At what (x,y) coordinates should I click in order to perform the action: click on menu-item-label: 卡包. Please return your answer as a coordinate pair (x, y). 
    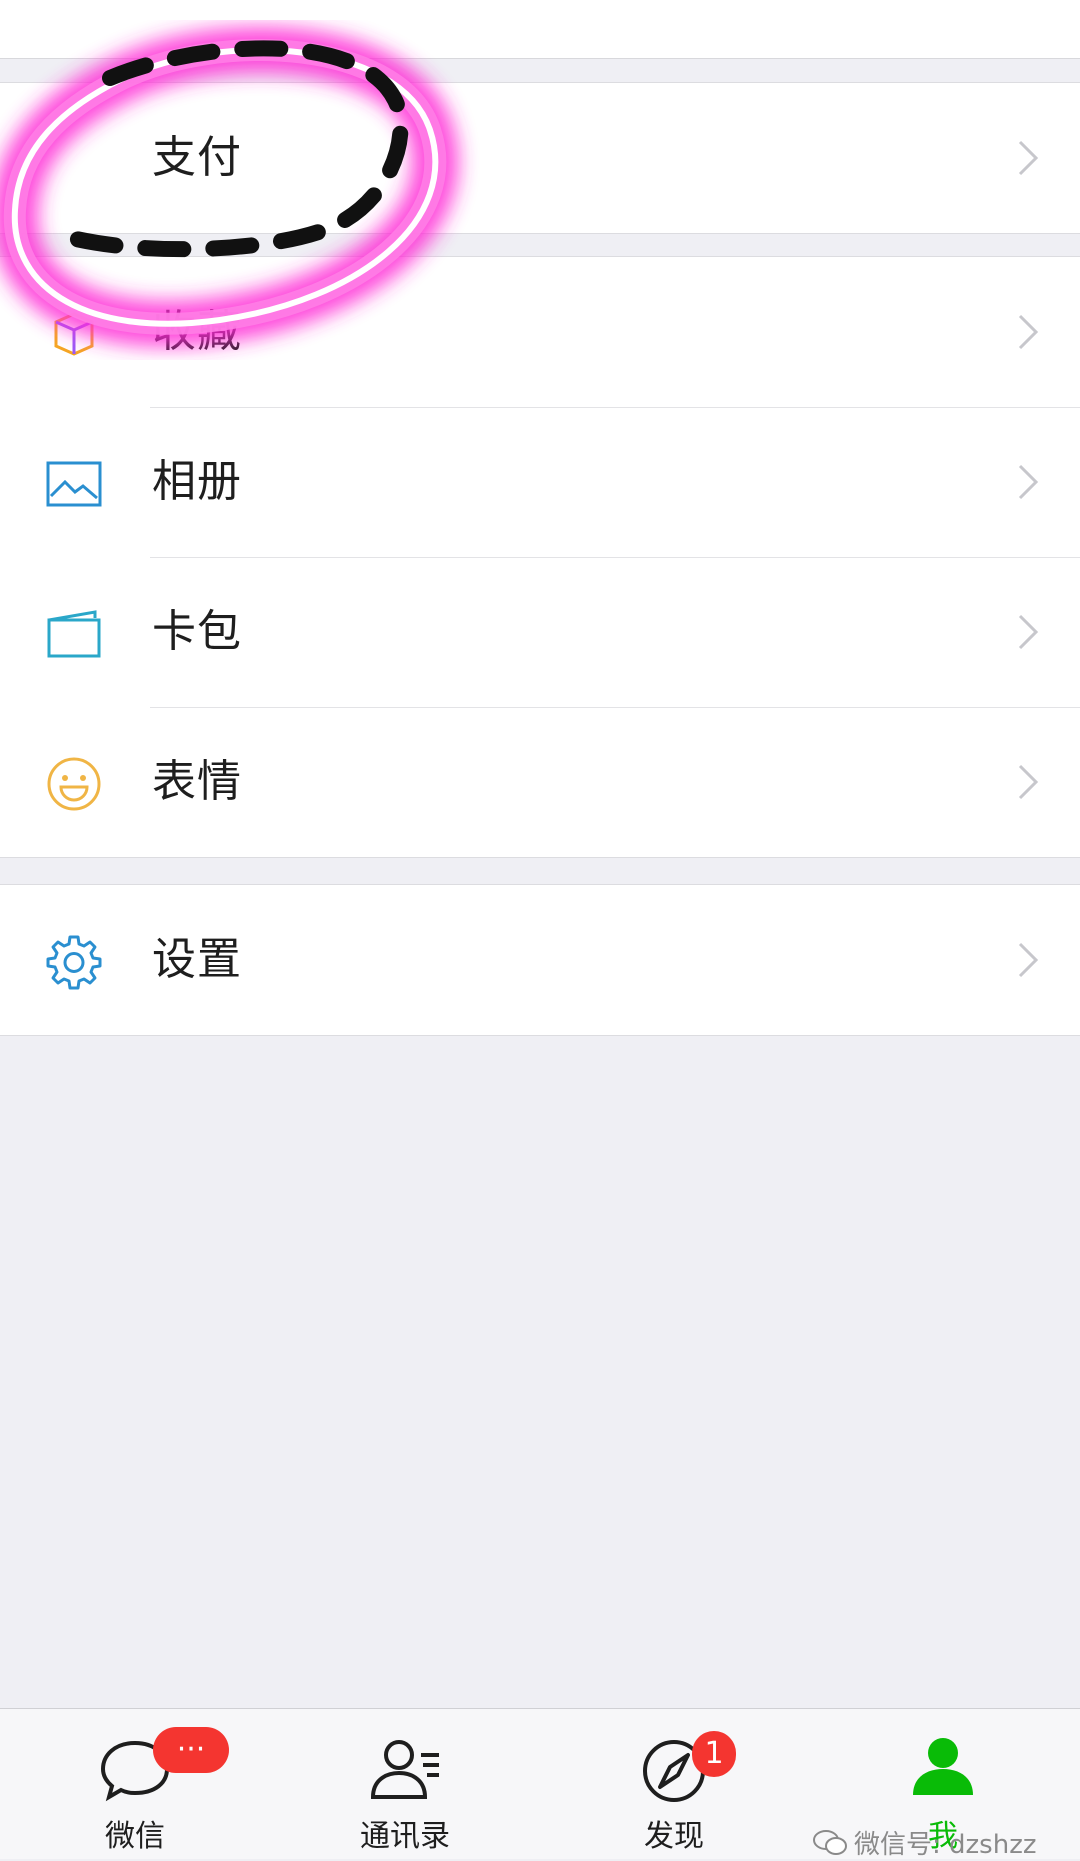
    Looking at the image, I should click on (197, 631).